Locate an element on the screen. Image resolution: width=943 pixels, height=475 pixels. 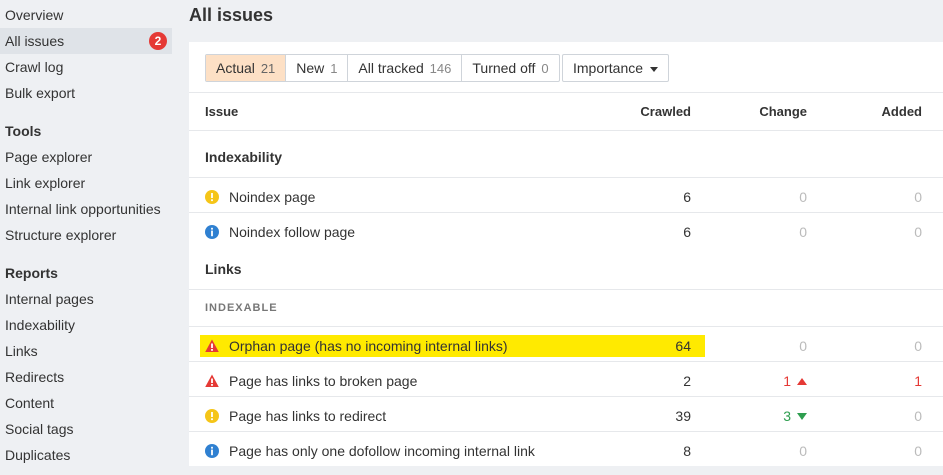
sidebar-item-bulk-export: Bulk export is located at coordinates (86, 93).